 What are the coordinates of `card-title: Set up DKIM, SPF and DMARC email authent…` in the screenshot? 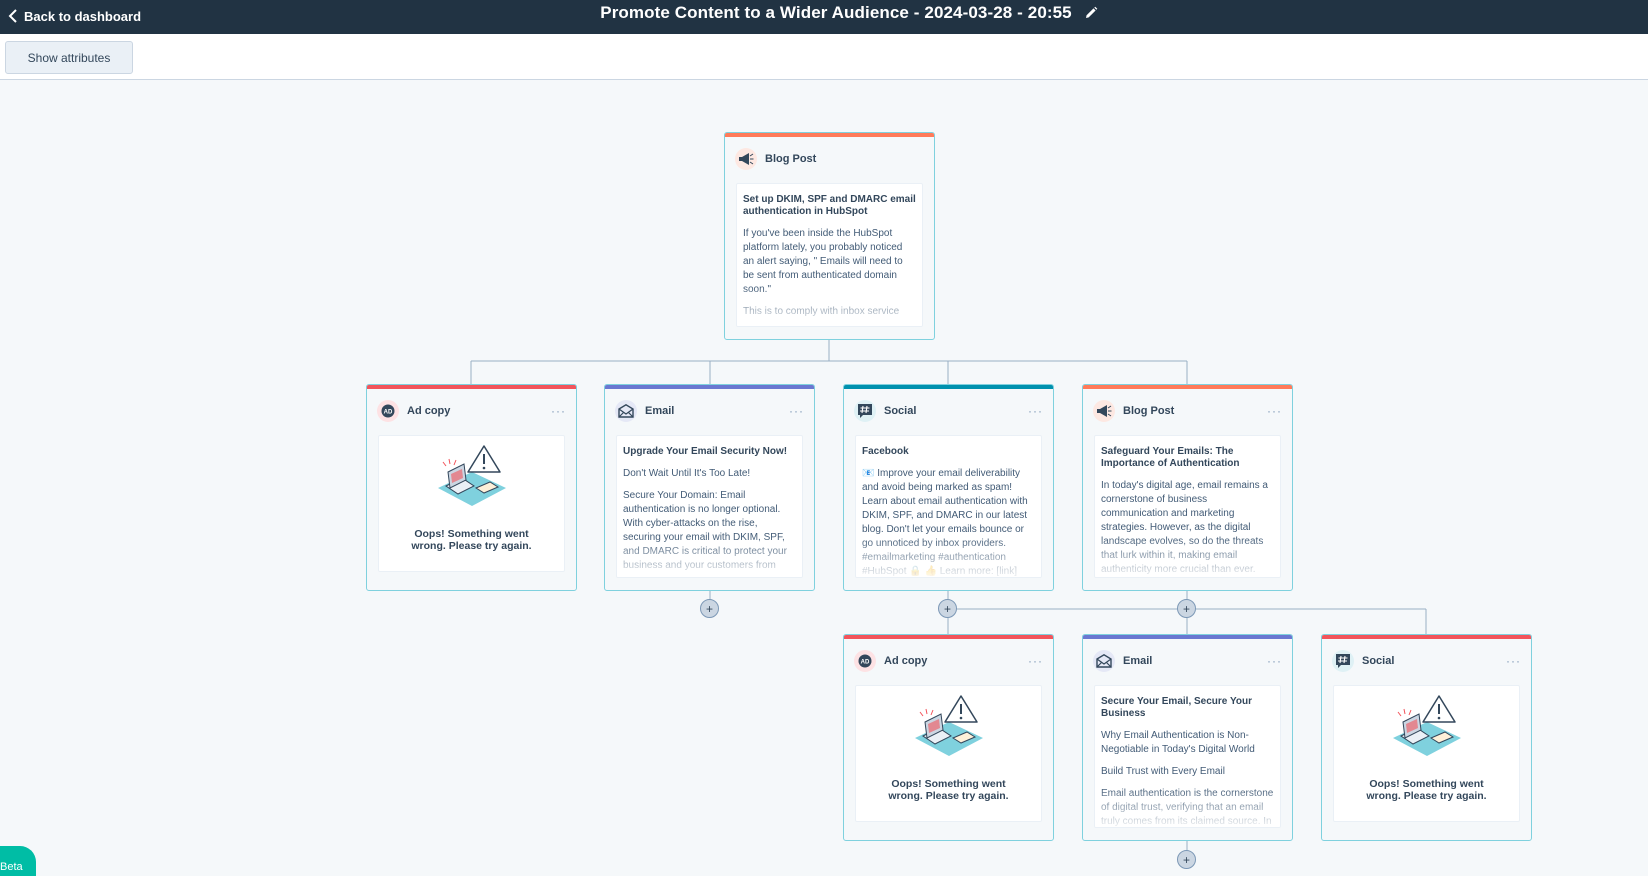 It's located at (829, 205).